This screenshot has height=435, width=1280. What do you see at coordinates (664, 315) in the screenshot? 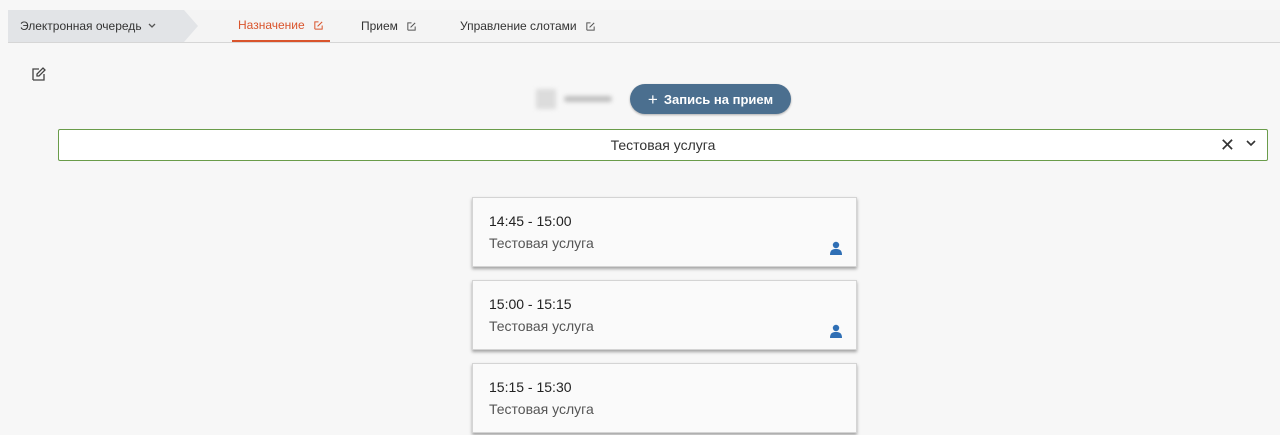
I see `slot-card: 15:00 - 15:15 Тестовая услуга` at bounding box center [664, 315].